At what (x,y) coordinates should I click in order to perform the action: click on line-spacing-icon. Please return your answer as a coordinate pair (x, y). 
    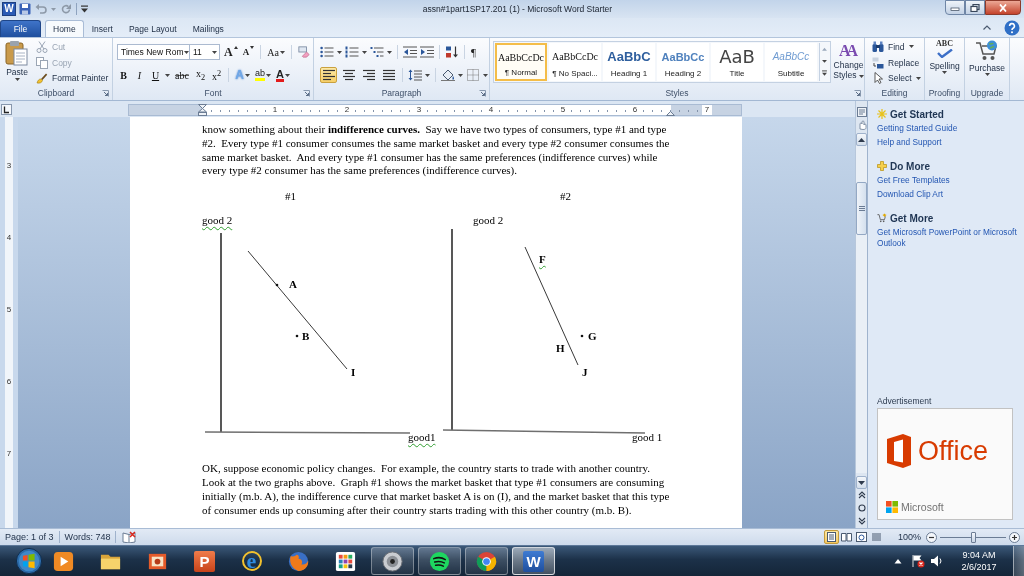
    Looking at the image, I should click on (415, 75).